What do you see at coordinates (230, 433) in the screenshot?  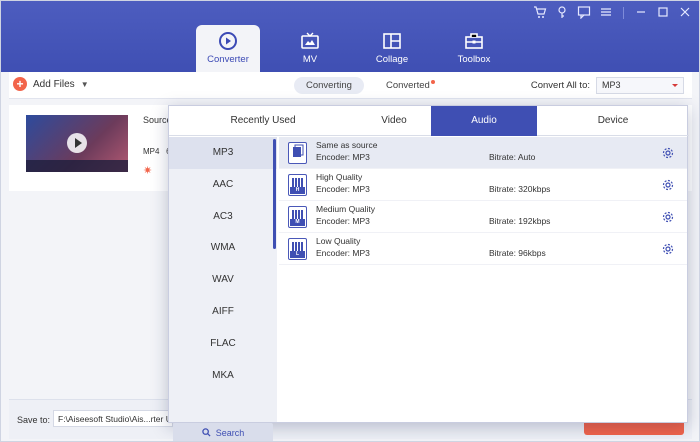 I see `search-label: Search` at bounding box center [230, 433].